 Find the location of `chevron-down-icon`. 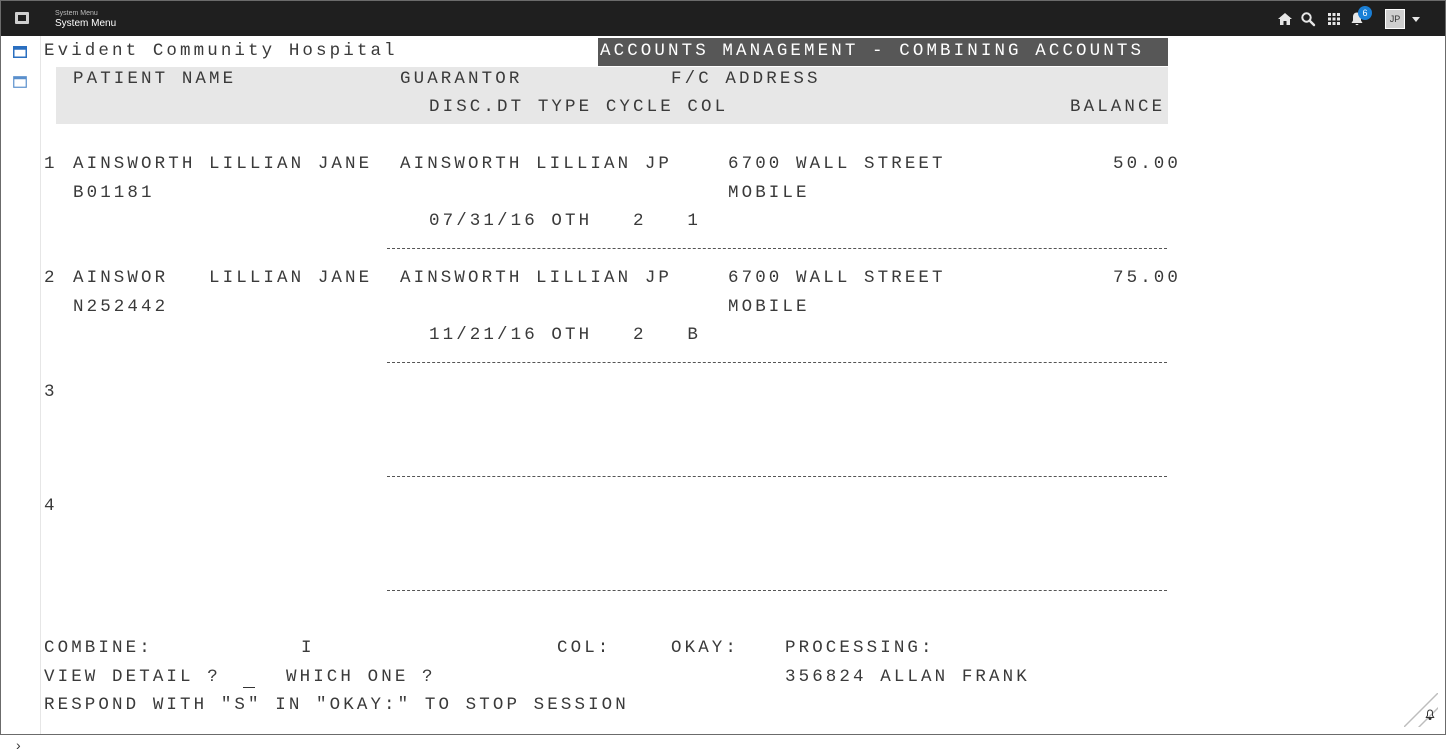

chevron-down-icon is located at coordinates (1416, 19).